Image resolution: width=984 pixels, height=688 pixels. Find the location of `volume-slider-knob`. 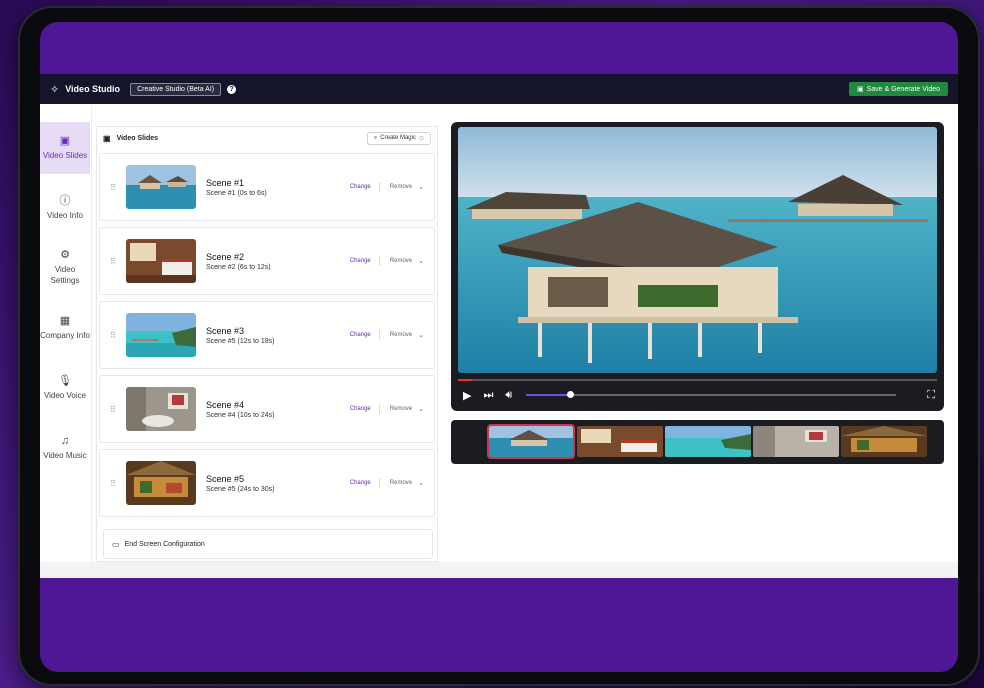

volume-slider-knob is located at coordinates (571, 394).